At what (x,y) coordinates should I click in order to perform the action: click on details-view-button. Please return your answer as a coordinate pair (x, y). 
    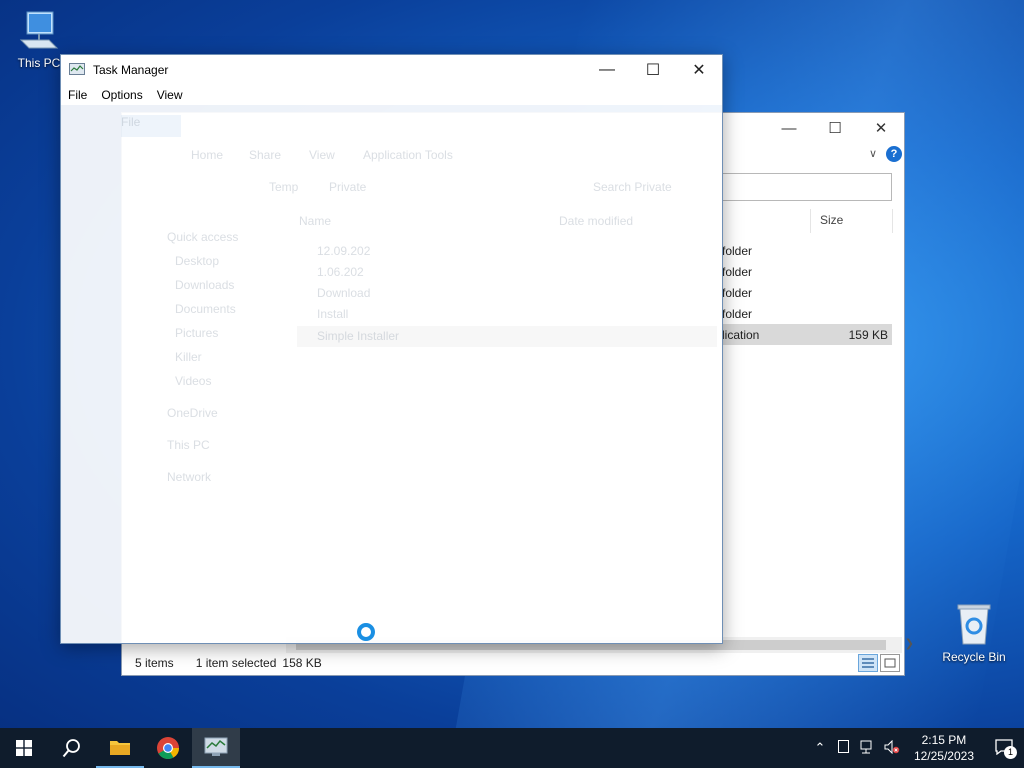
    Looking at the image, I should click on (868, 663).